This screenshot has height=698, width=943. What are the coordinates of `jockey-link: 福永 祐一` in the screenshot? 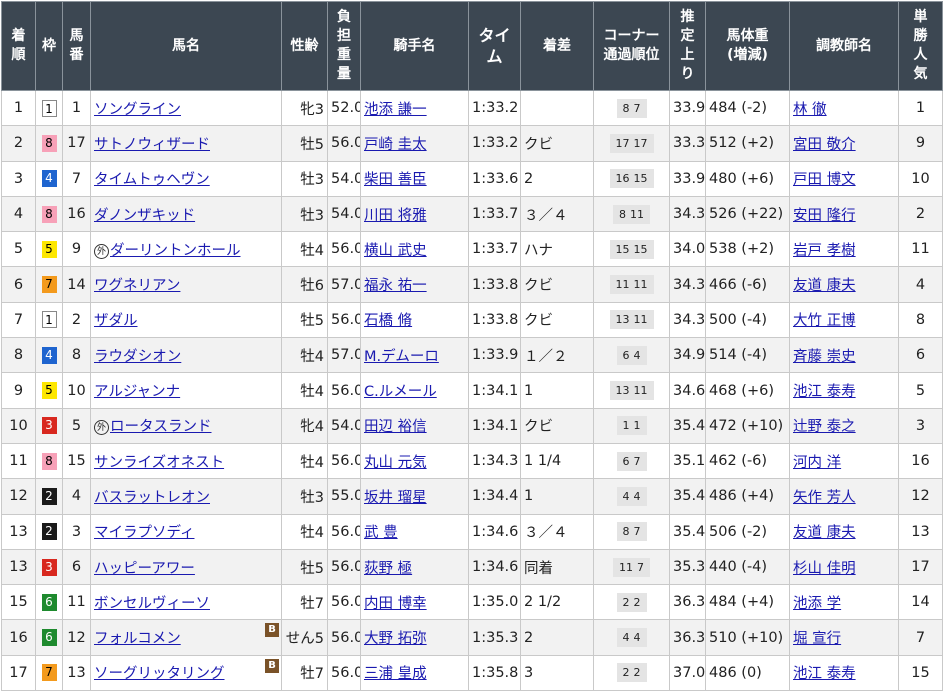 It's located at (395, 286).